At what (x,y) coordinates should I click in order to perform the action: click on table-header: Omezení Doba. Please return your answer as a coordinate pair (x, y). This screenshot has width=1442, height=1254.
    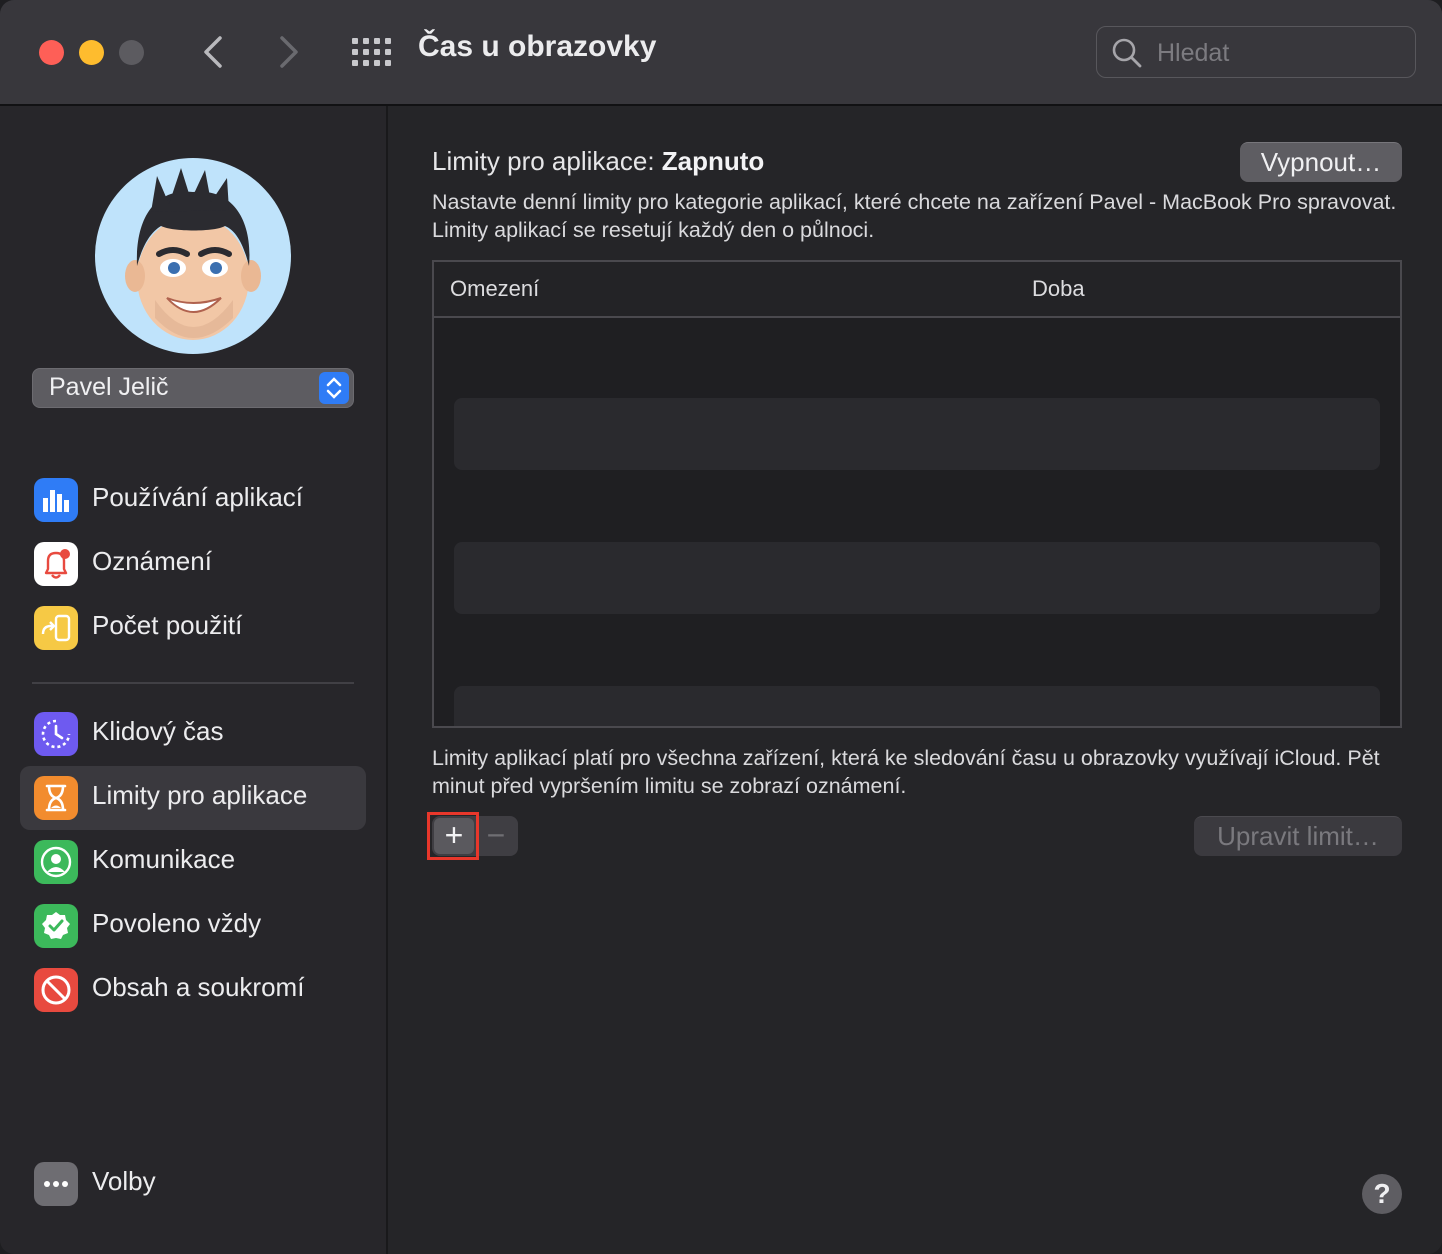
    Looking at the image, I should click on (917, 290).